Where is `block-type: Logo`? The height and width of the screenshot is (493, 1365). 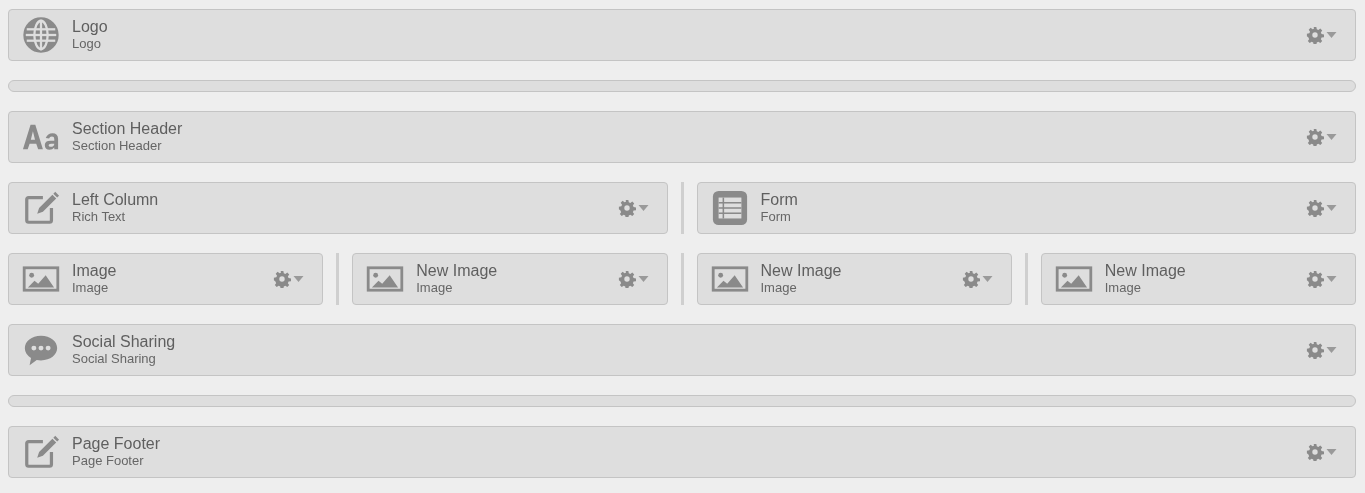 block-type: Logo is located at coordinates (86, 44).